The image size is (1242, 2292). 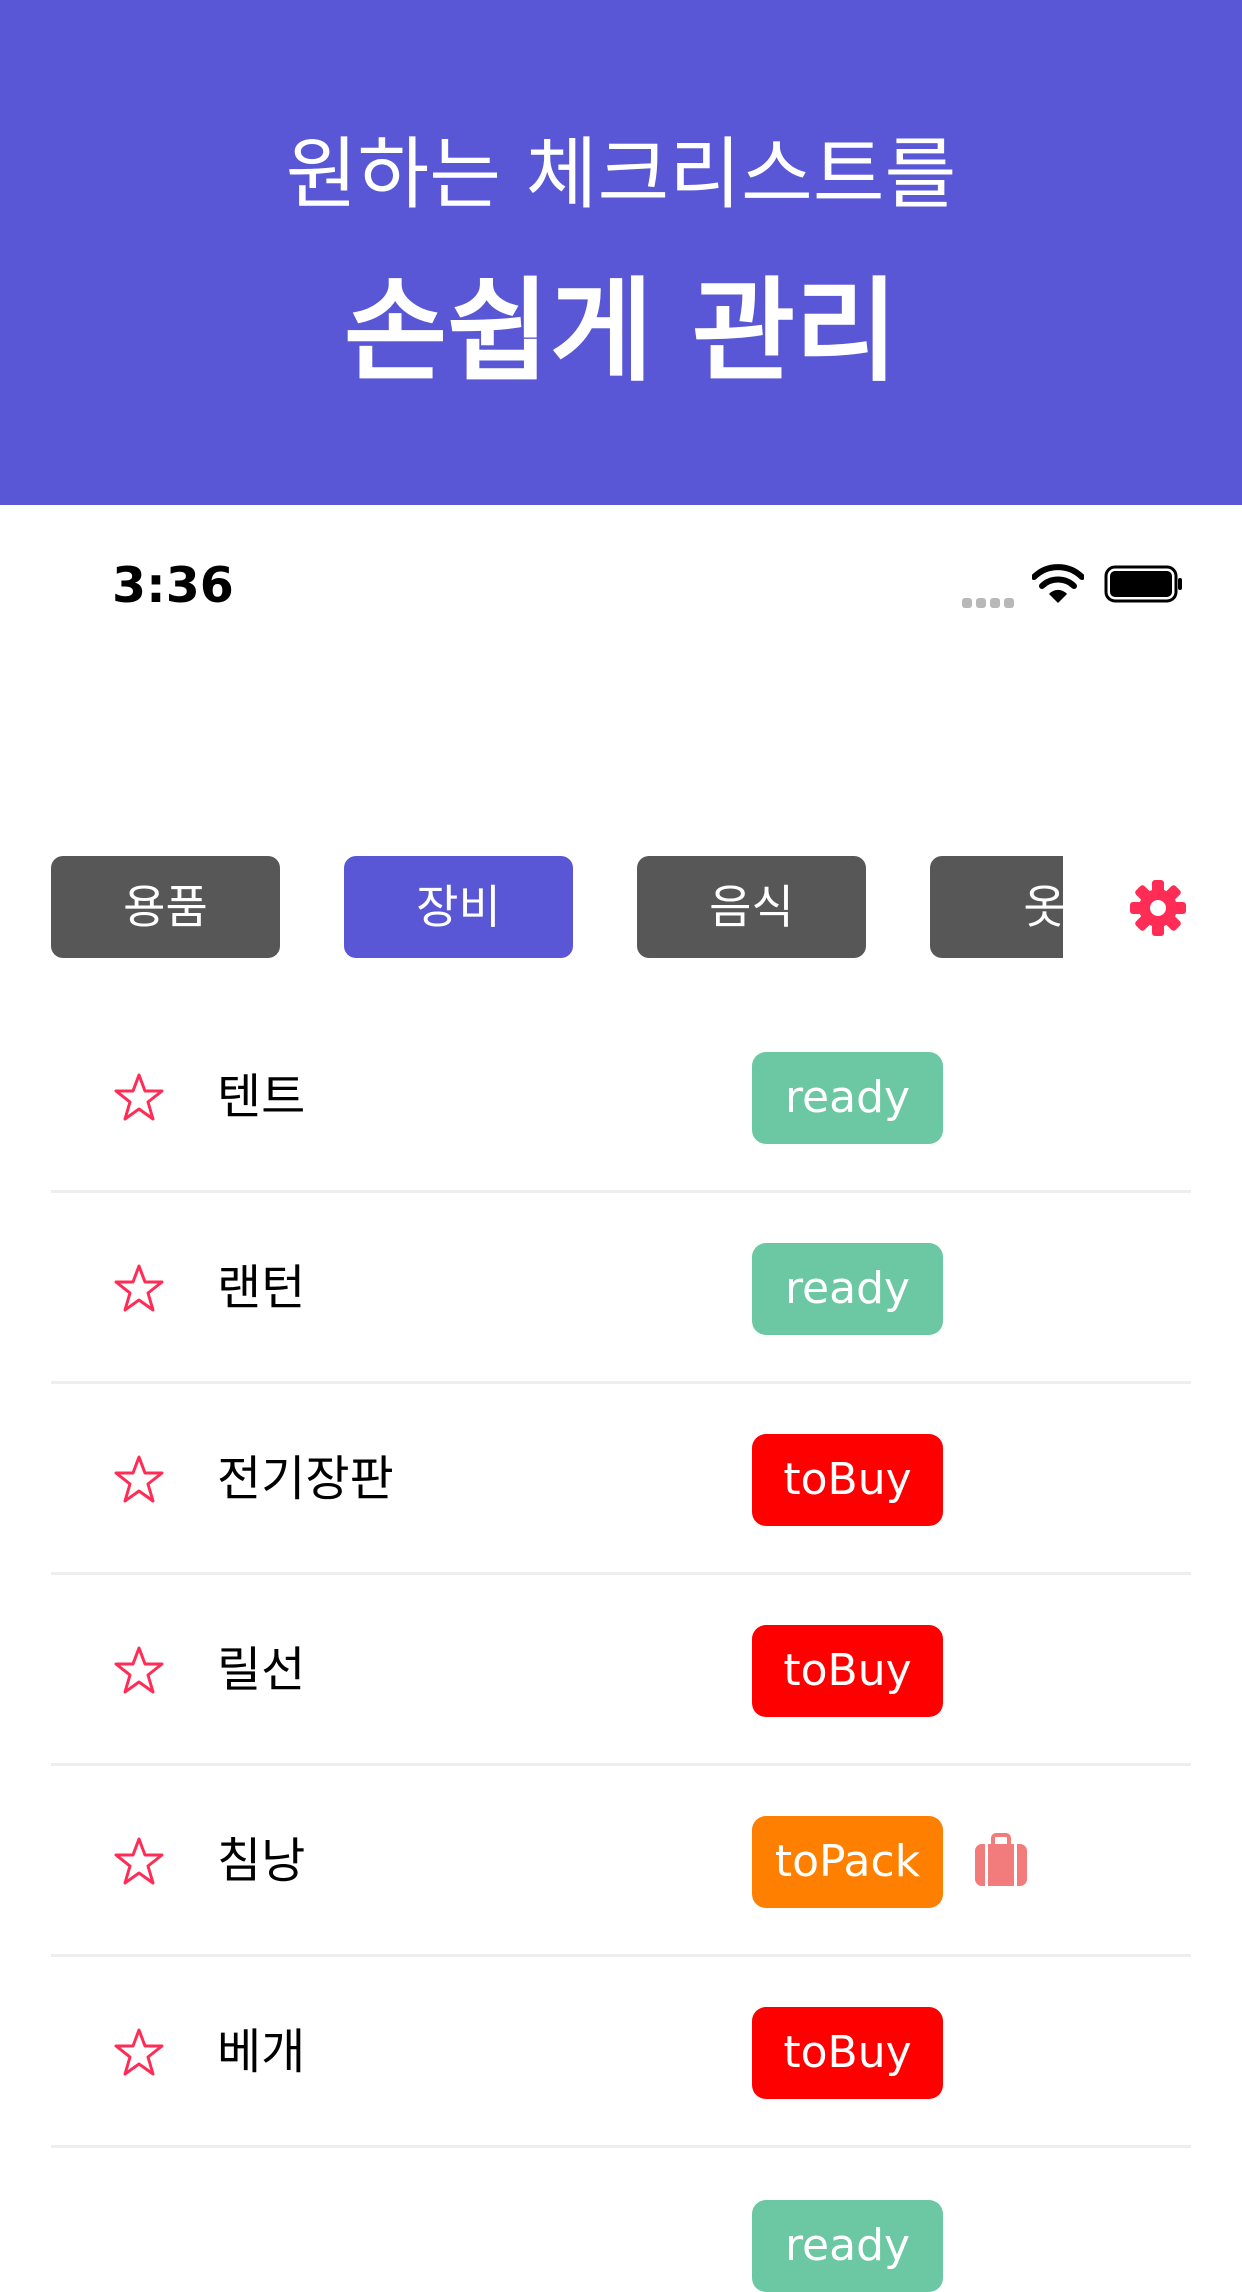 I want to click on banner-title: 손쉽게 관리, so click(x=621, y=332).